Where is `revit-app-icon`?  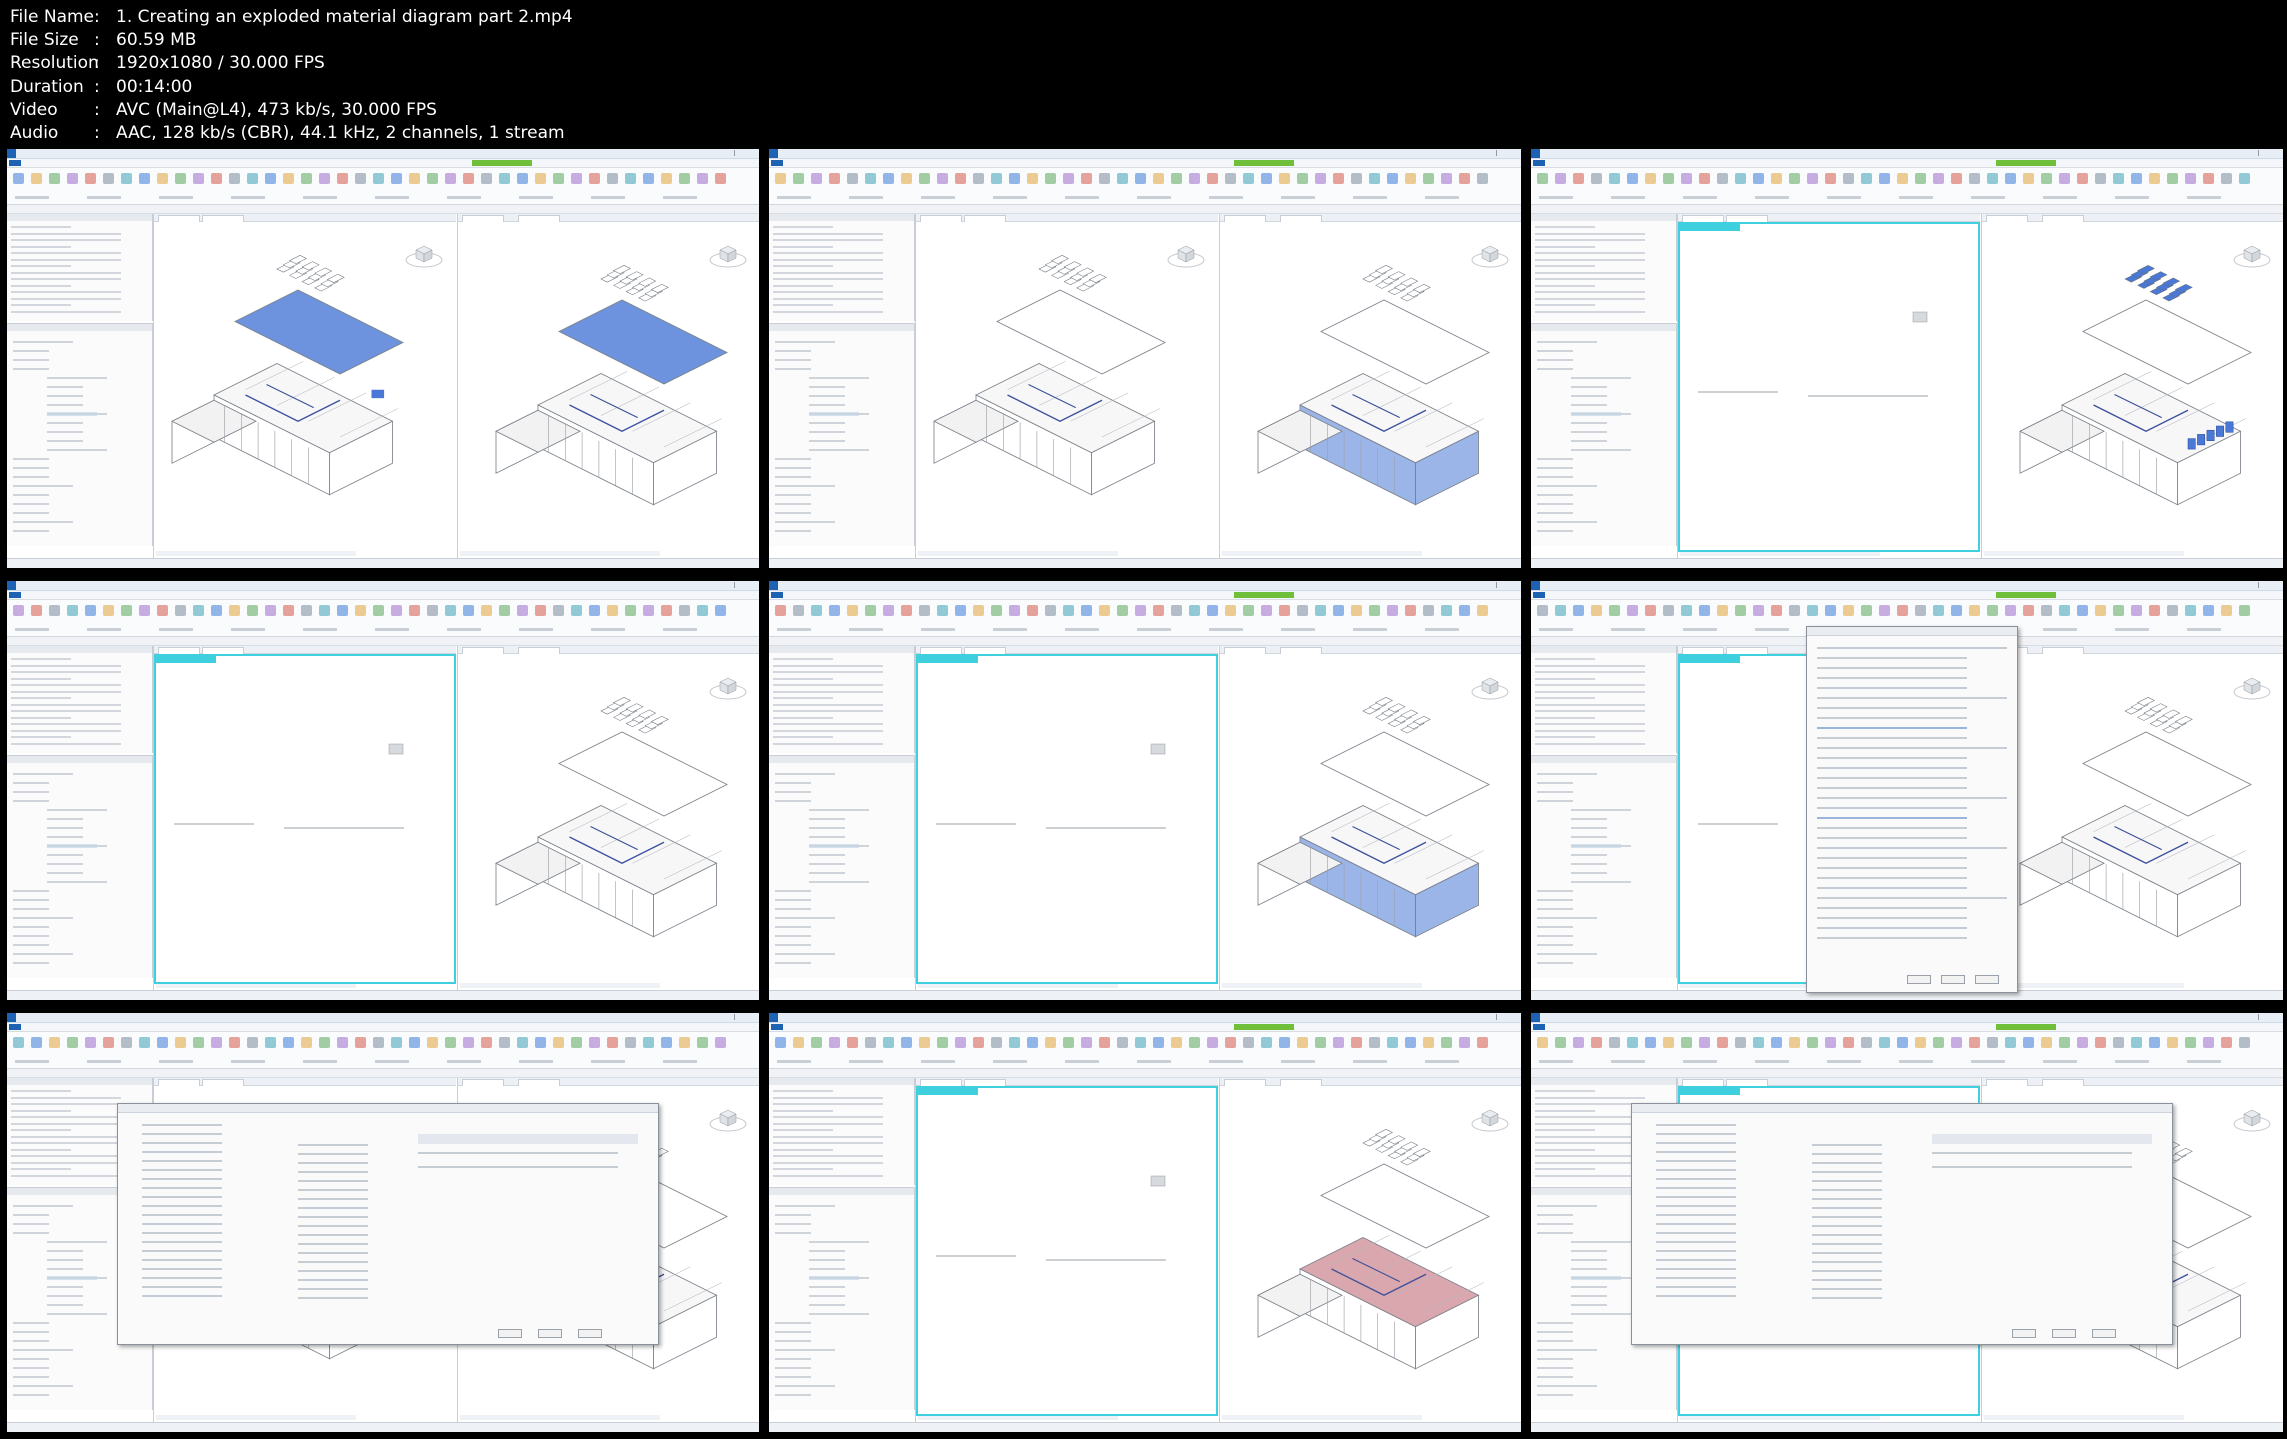
revit-app-icon is located at coordinates (11, 585).